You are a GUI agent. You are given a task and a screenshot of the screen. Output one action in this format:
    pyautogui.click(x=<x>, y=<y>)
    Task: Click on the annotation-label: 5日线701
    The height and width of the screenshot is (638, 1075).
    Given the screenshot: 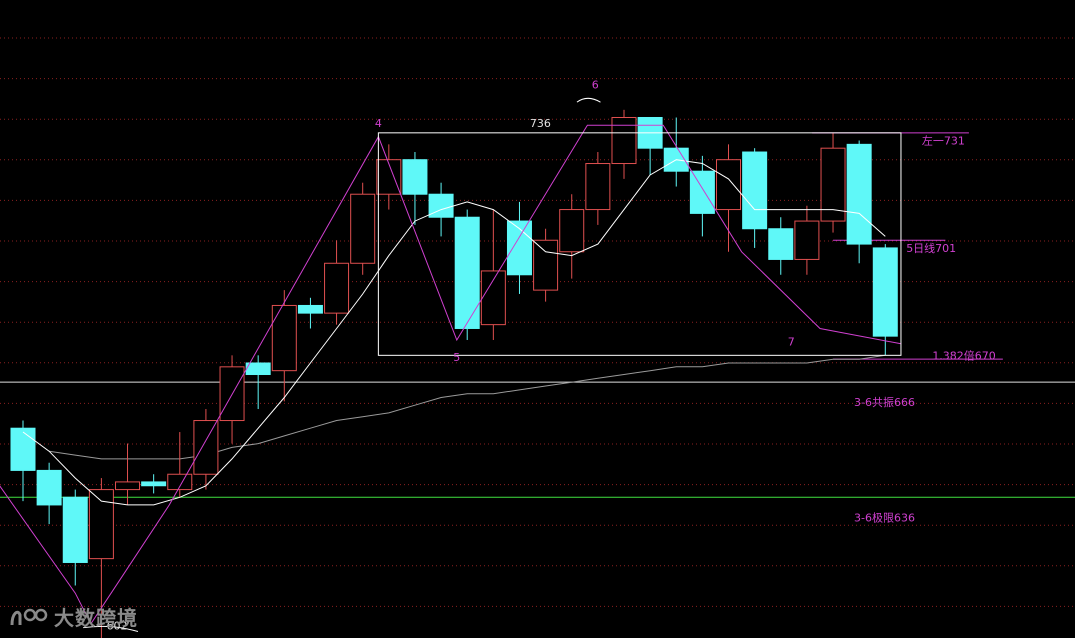 What is the action you would take?
    pyautogui.click(x=931, y=248)
    